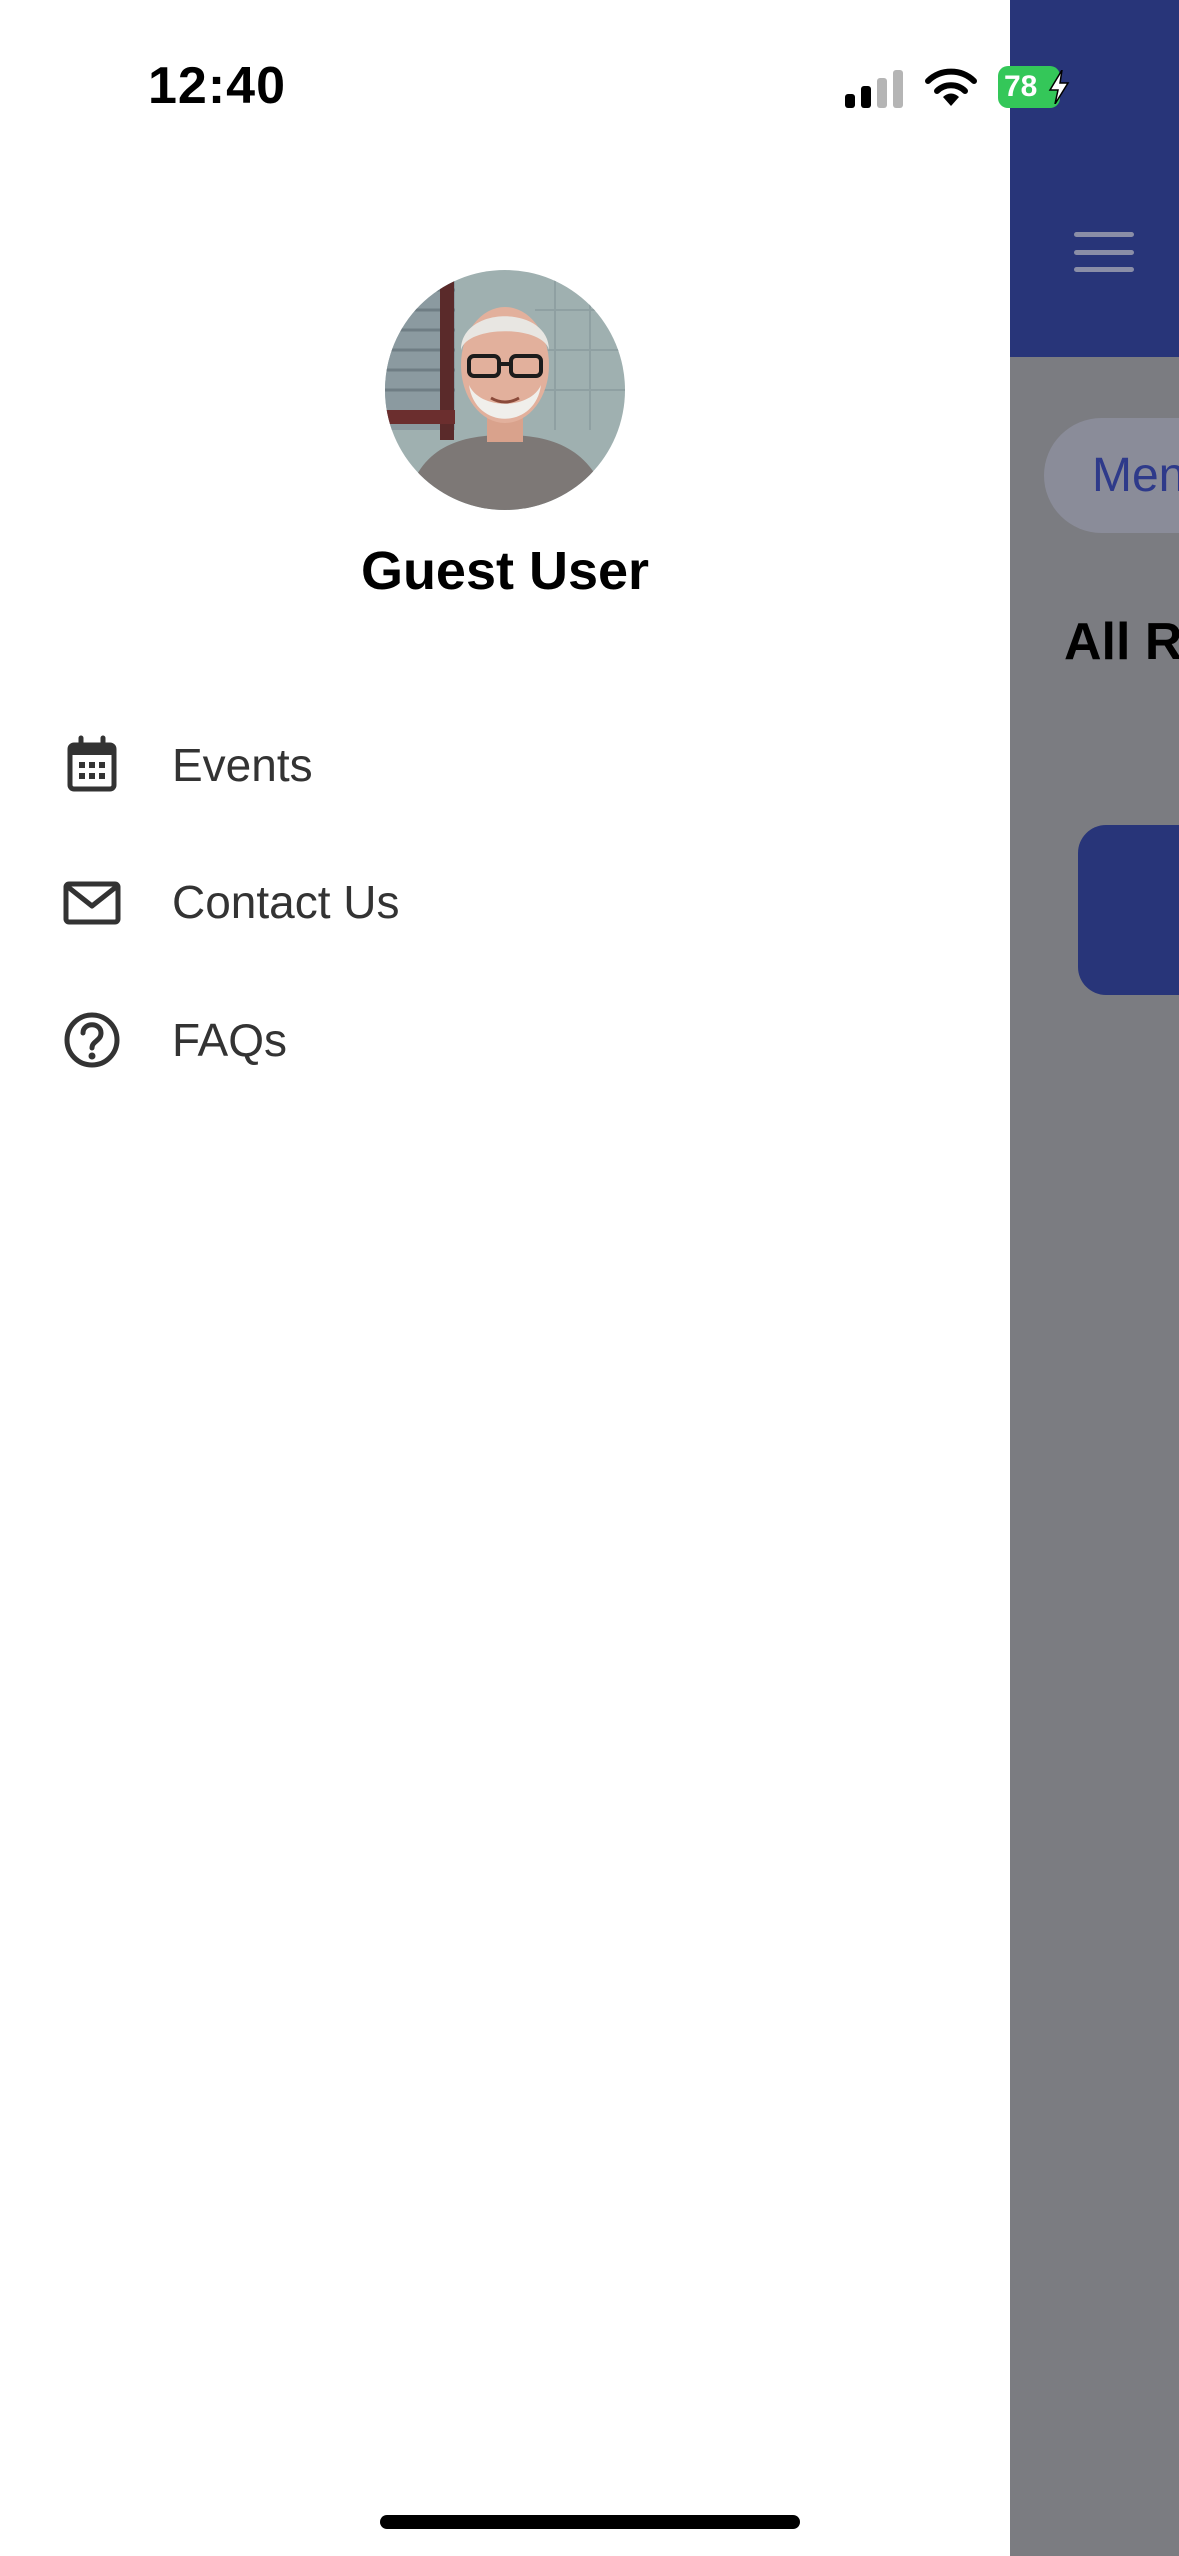 The height and width of the screenshot is (2556, 1179). What do you see at coordinates (92, 763) in the screenshot?
I see `calendar-icon` at bounding box center [92, 763].